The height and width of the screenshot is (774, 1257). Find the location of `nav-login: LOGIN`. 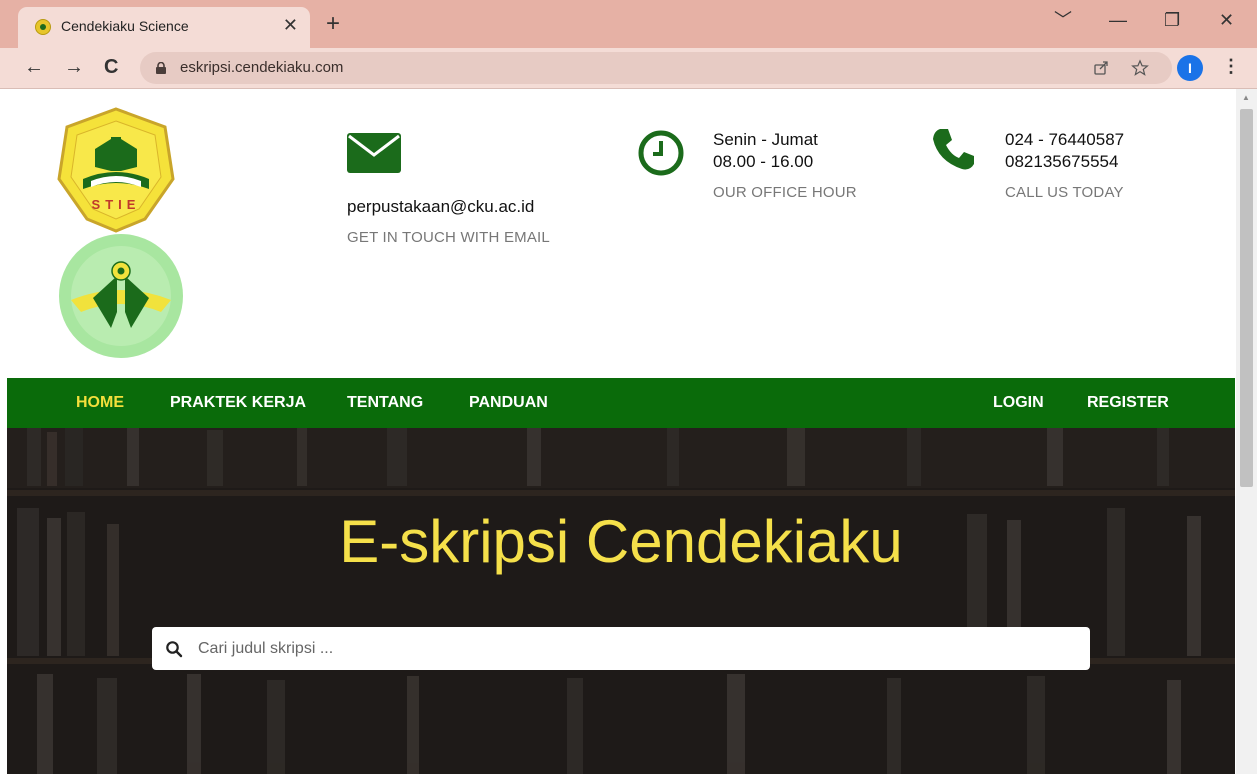

nav-login: LOGIN is located at coordinates (1018, 403).